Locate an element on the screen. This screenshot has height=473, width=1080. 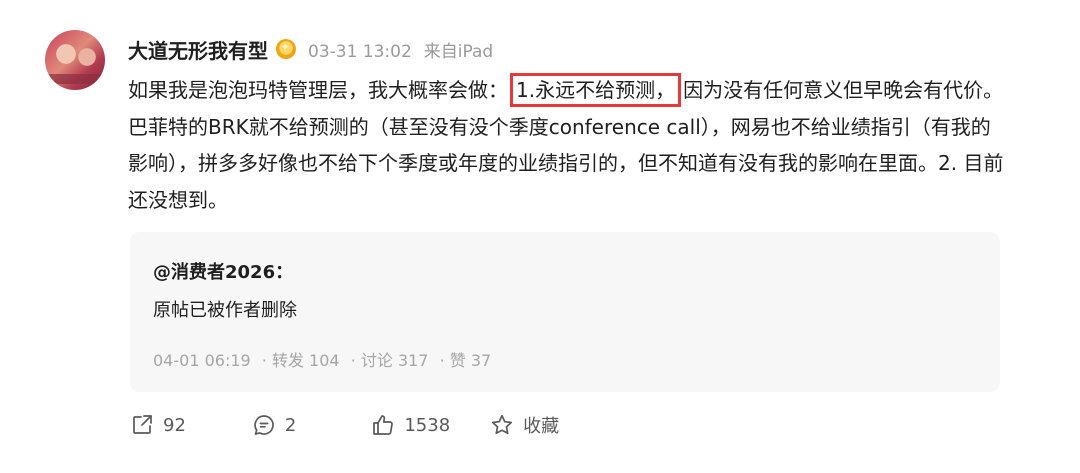
post-header: 大道无形我有型 03-31 13:02 来自iPad is located at coordinates (310, 49).